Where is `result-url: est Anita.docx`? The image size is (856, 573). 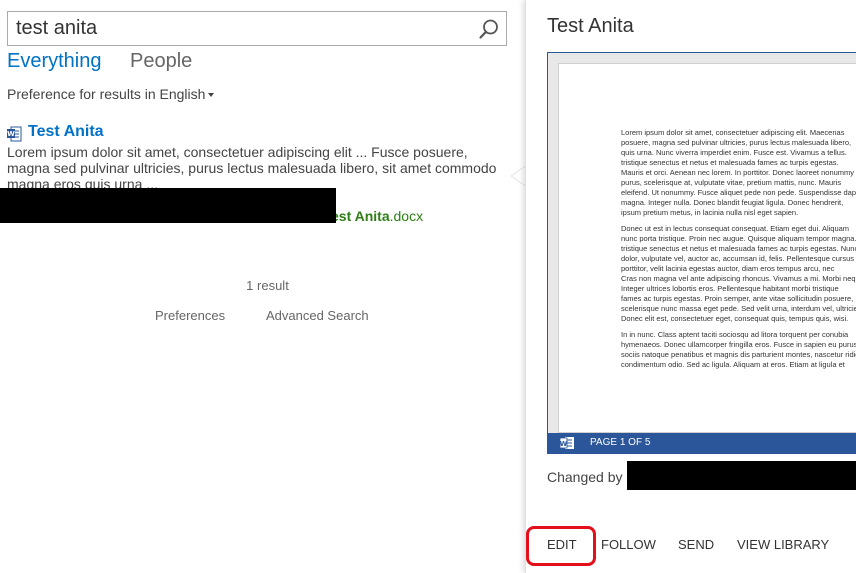
result-url: est Anita.docx is located at coordinates (377, 216).